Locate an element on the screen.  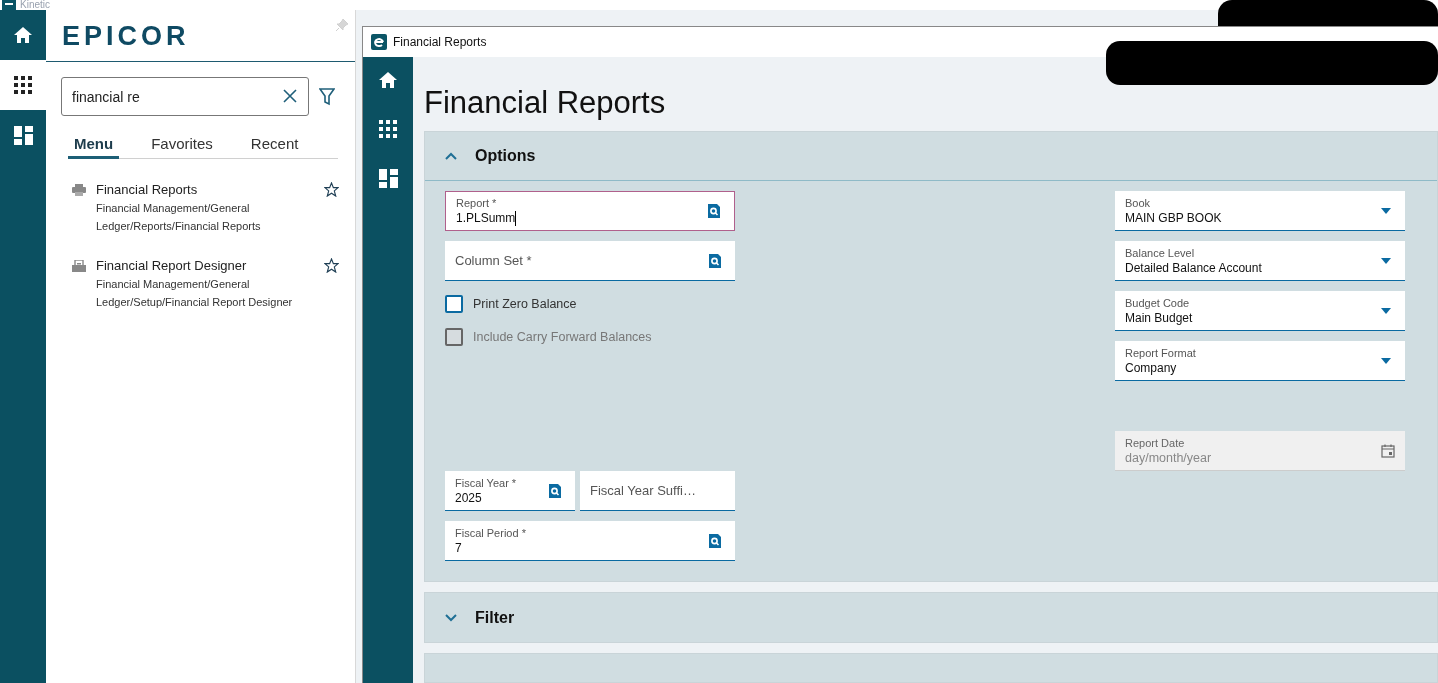
panel-header: Filter is located at coordinates (931, 617).